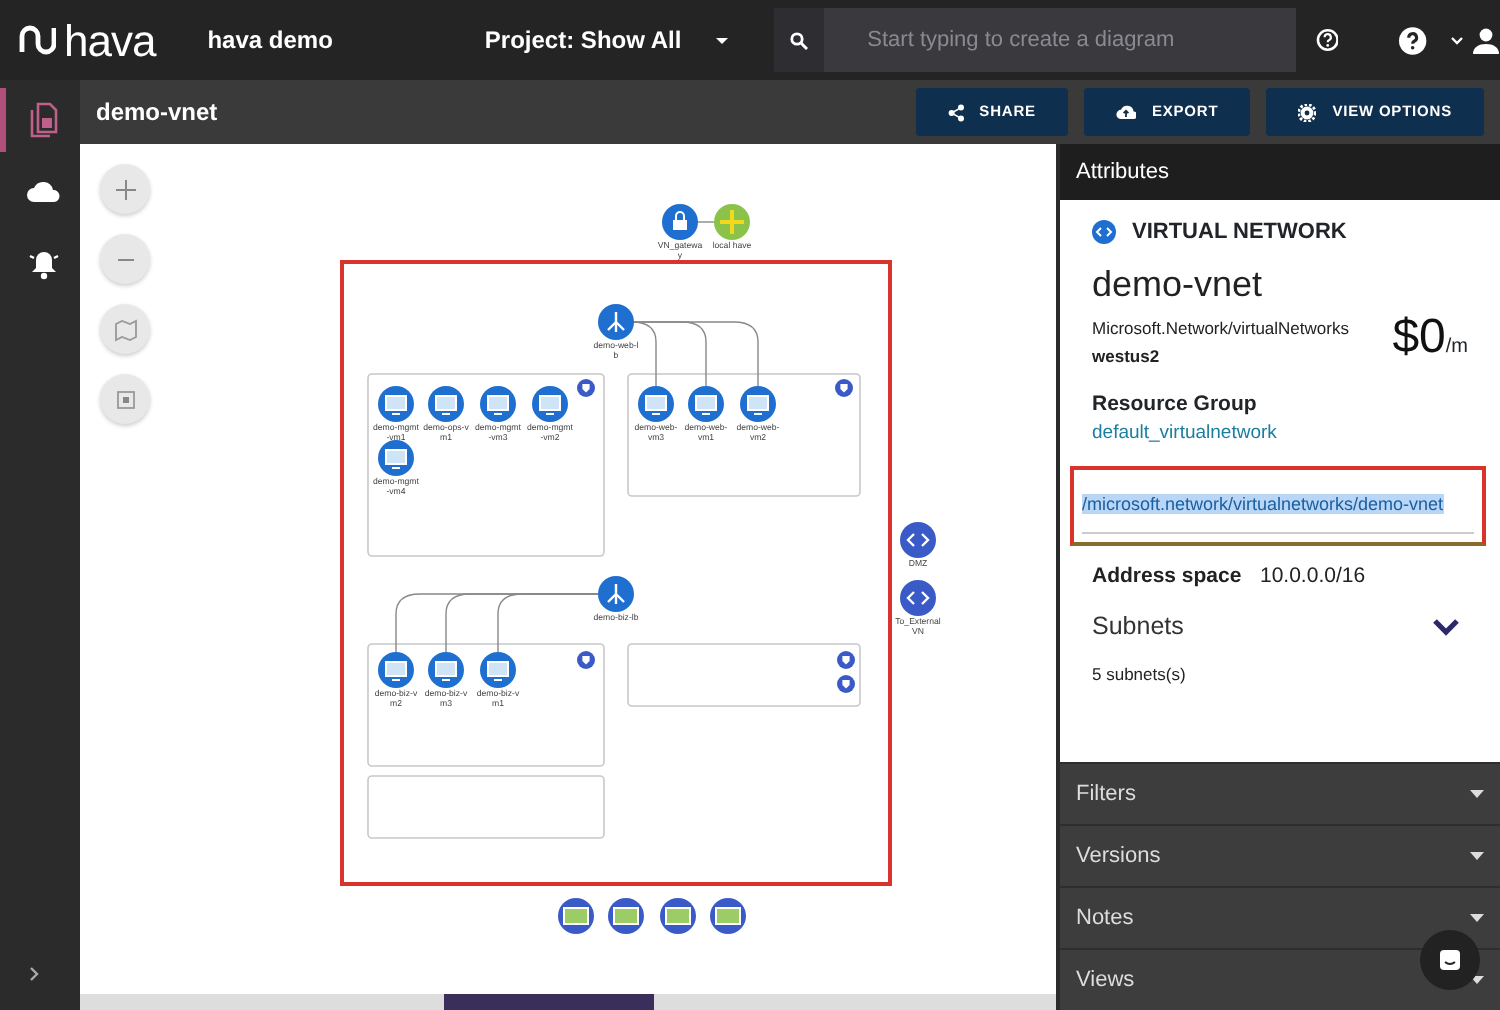 This screenshot has width=1500, height=1010. Describe the element at coordinates (1178, 284) in the screenshot. I see `resource-name: demo-vnet` at that location.